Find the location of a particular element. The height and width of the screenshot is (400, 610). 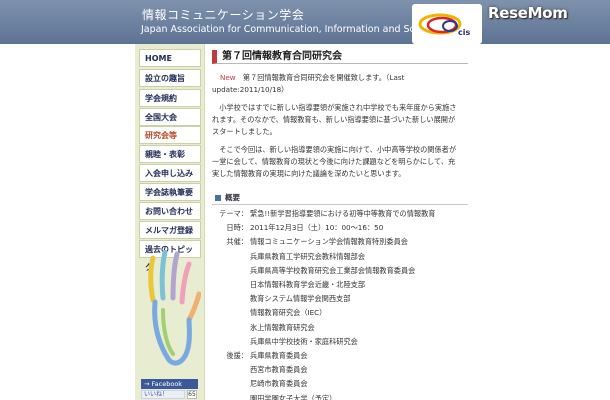

section-title: 概要 is located at coordinates (232, 197).